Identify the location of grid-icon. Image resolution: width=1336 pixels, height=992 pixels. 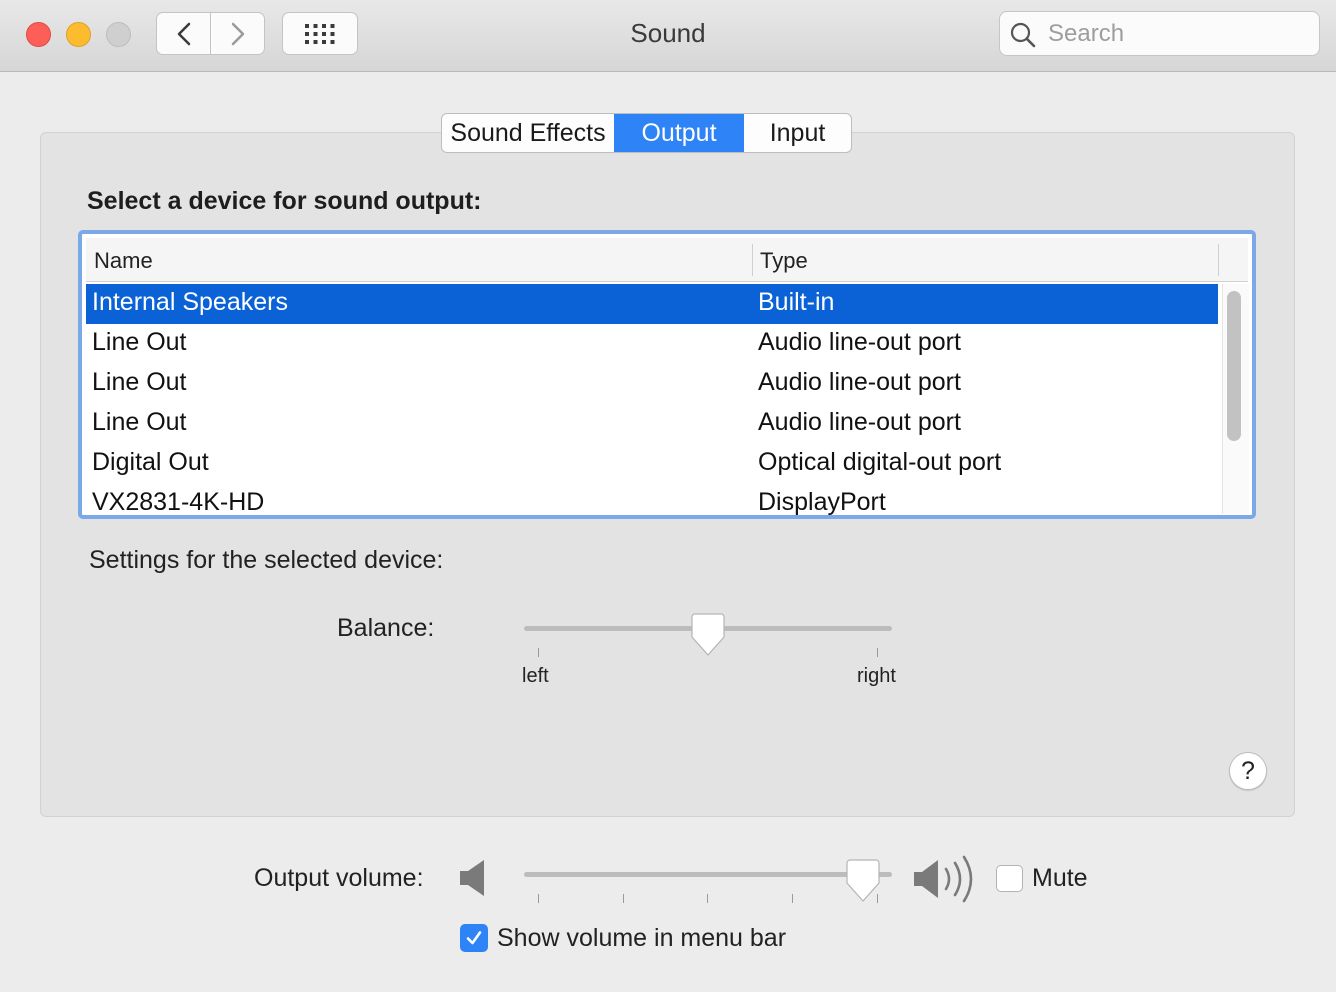
(320, 33).